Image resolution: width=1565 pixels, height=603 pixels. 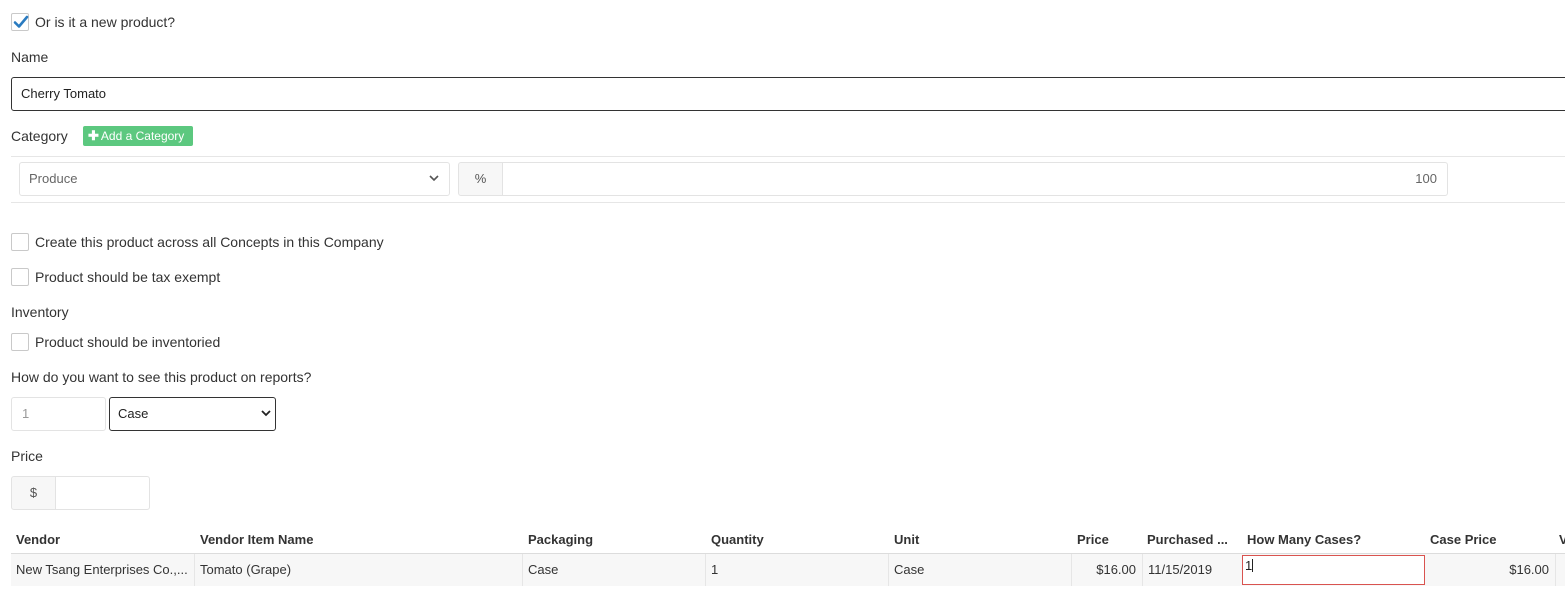 I want to click on new-product-label: Or is it a new product?, so click(x=105, y=22).